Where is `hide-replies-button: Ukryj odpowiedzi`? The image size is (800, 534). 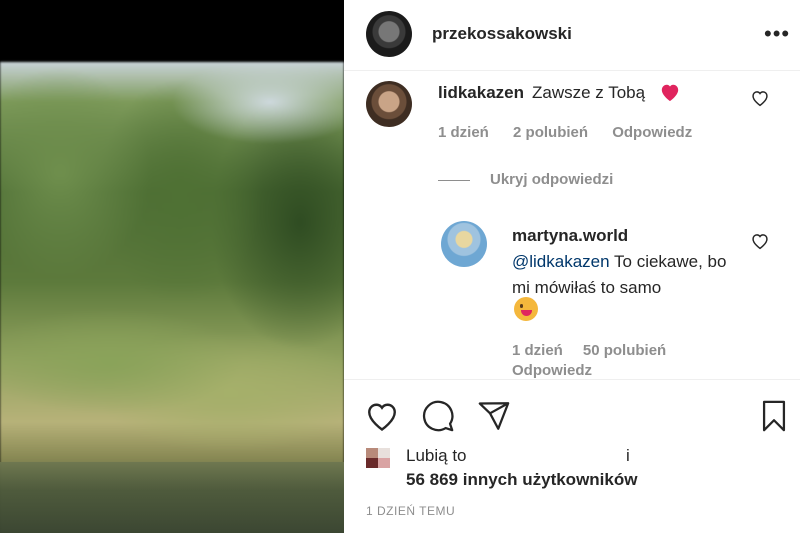
hide-replies-button: Ukryj odpowiedzi is located at coordinates (551, 179).